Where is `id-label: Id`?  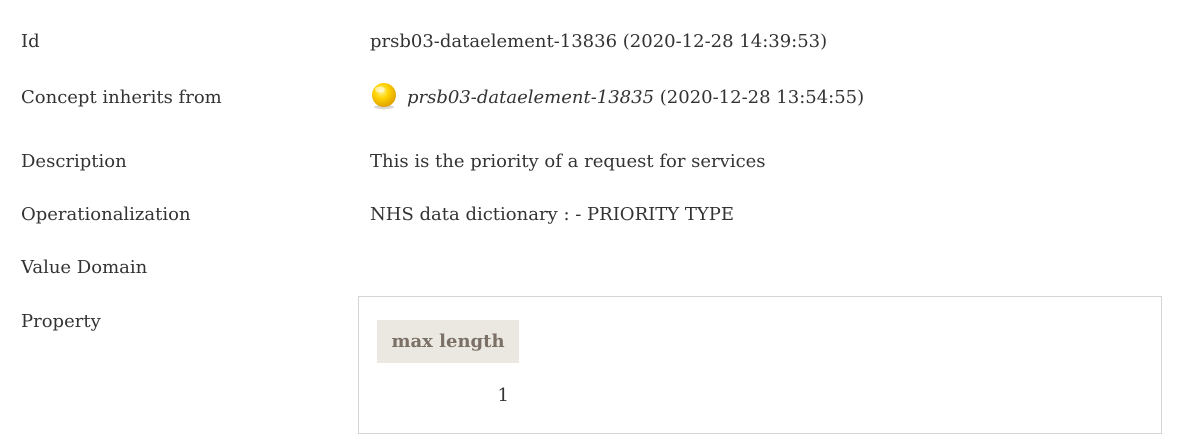
id-label: Id is located at coordinates (30, 41).